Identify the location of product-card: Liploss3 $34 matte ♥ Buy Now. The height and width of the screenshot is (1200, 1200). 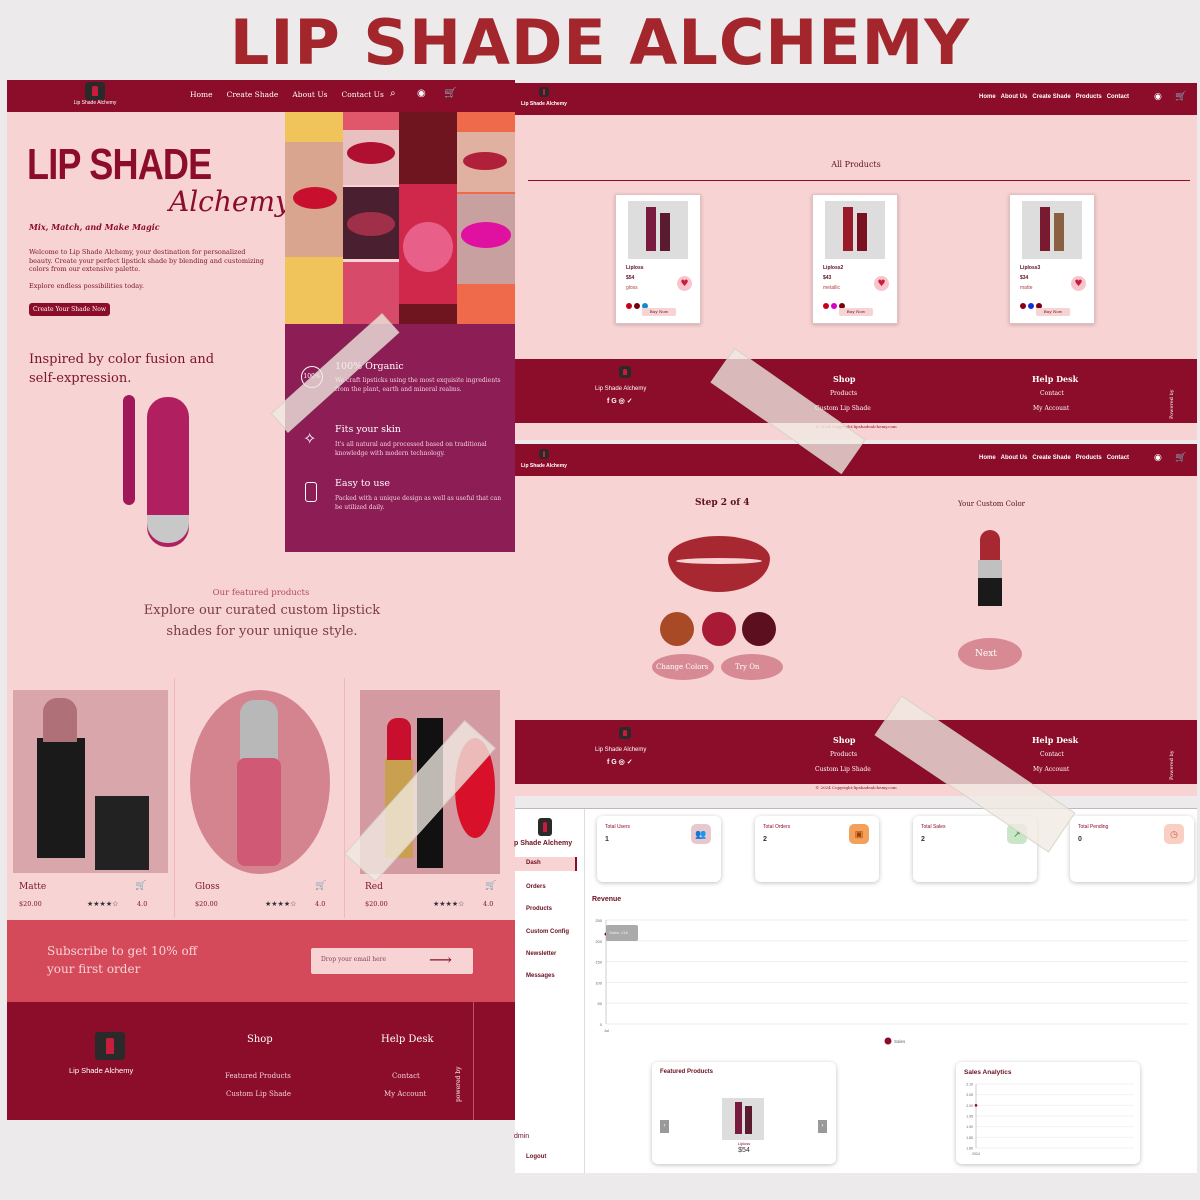
(1052, 259).